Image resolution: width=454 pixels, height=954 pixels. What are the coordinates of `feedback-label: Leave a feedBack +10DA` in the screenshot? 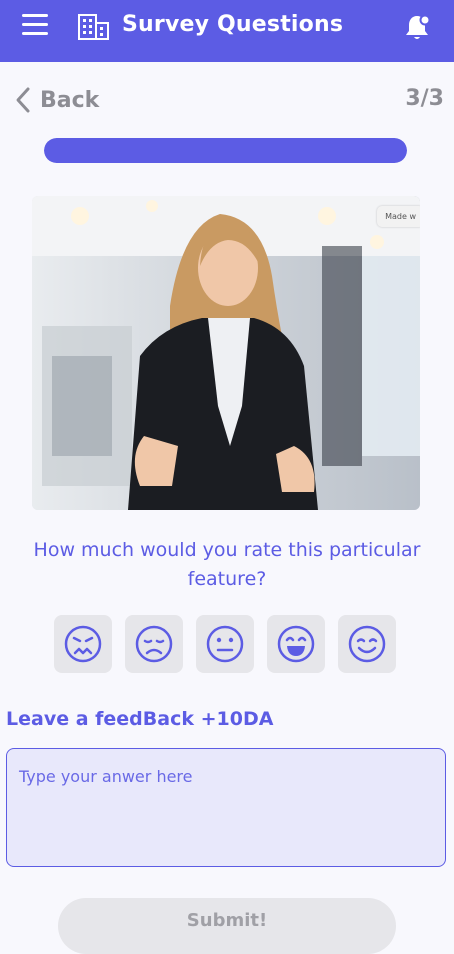 It's located at (140, 719).